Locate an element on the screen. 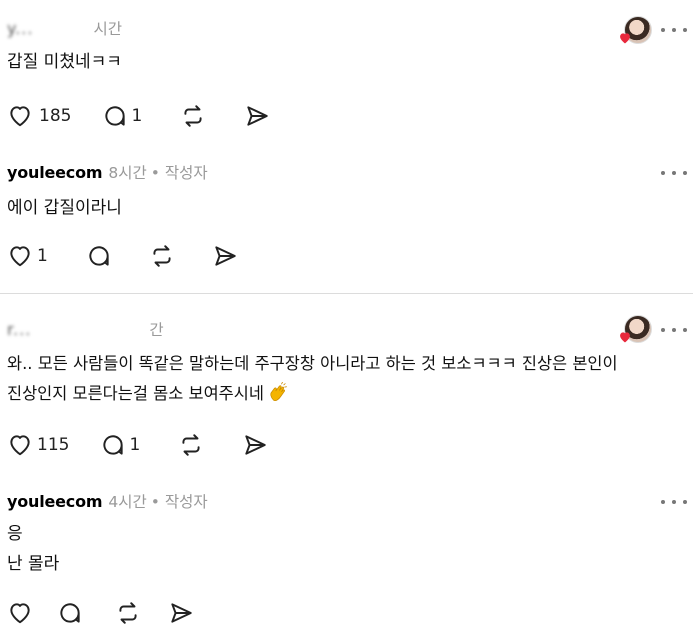 The width and height of the screenshot is (693, 640). like-button is located at coordinates (20, 613).